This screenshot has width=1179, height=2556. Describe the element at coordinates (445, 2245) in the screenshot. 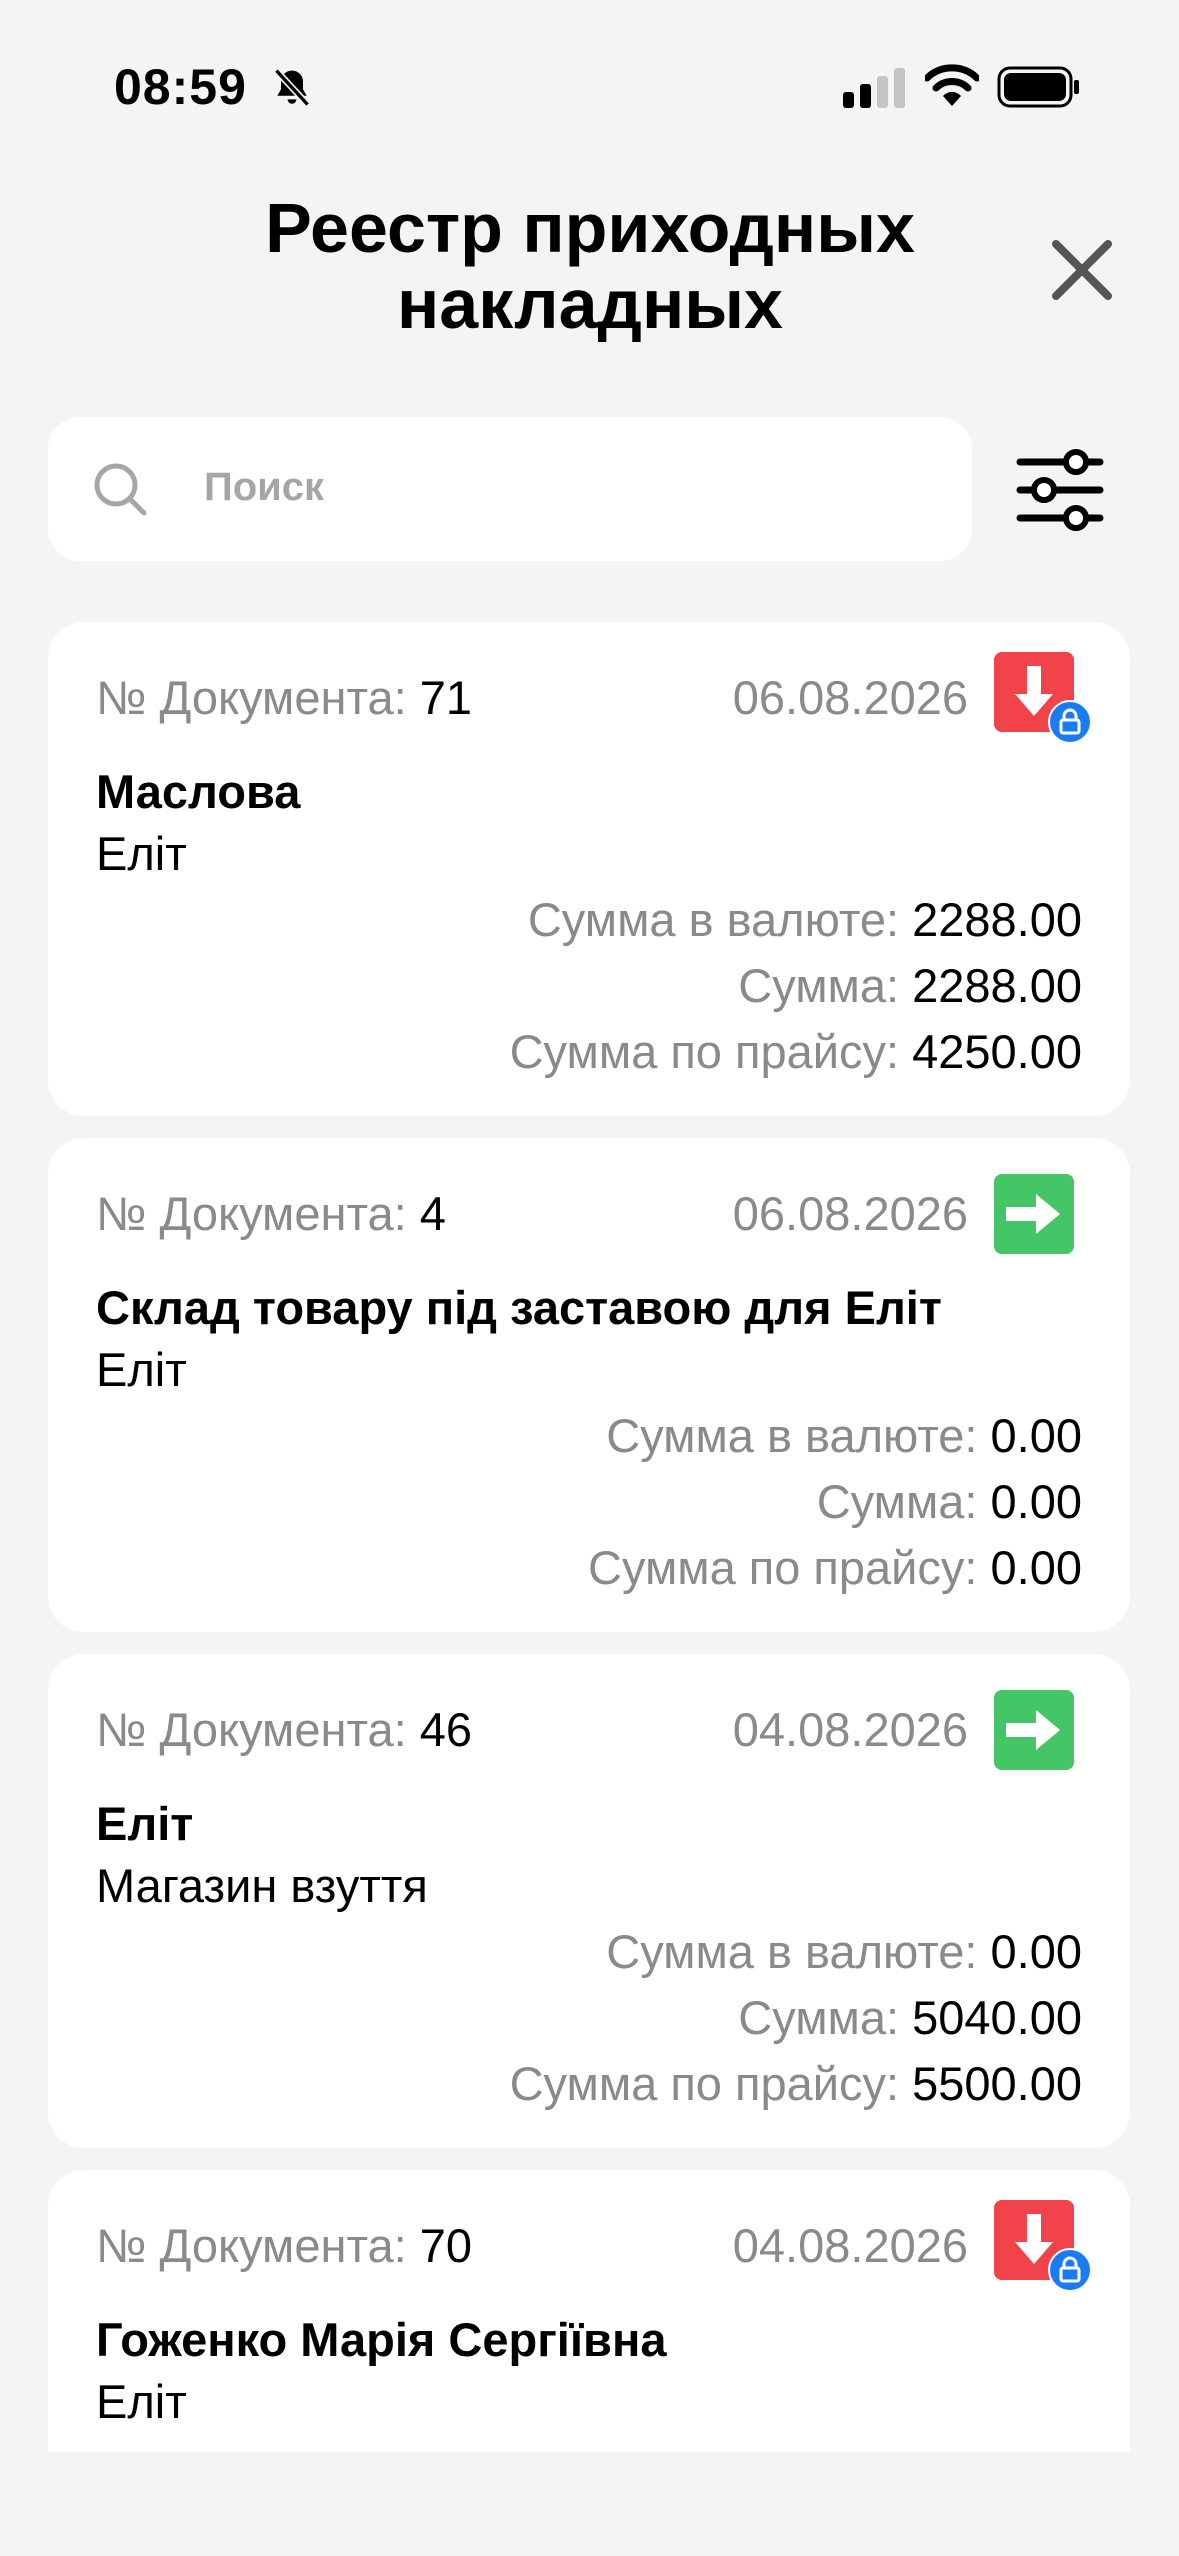

I see `doc-number: 70` at that location.